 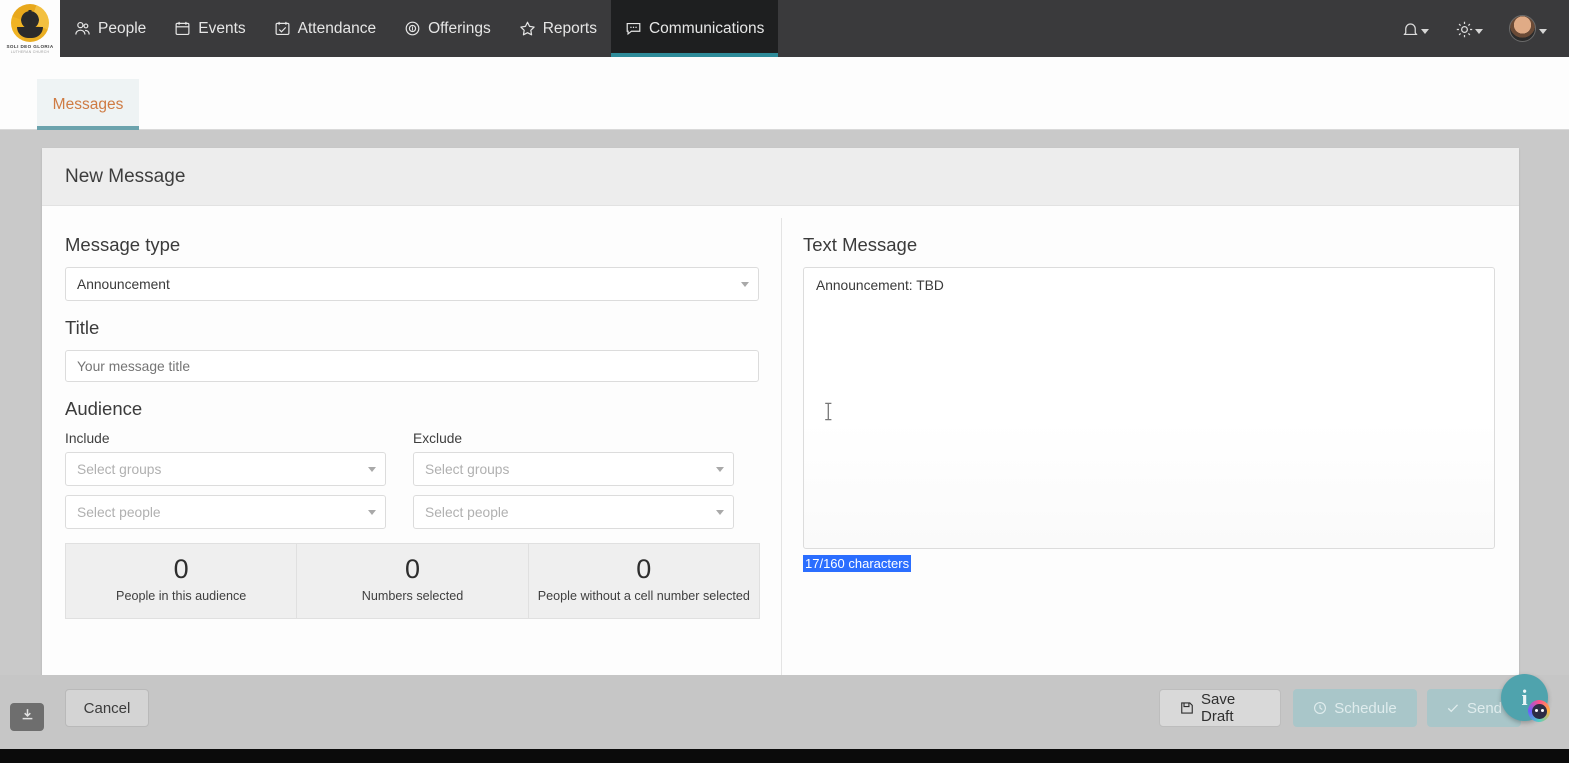 I want to click on send-label: Send, so click(x=1484, y=708).